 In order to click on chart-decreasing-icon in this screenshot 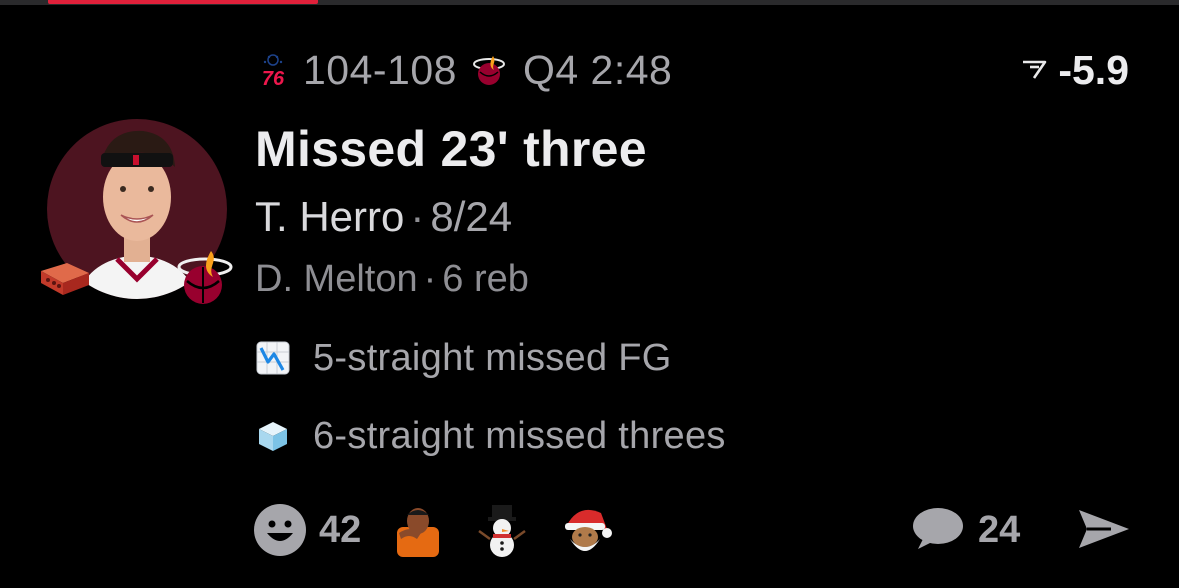, I will do `click(273, 358)`.